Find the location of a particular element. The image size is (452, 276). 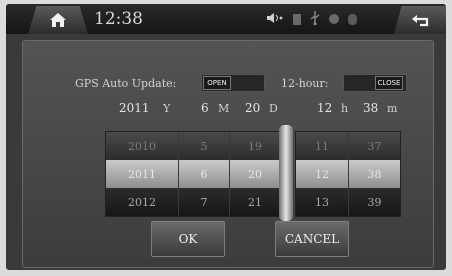

year-column: 2010 2011 2012 is located at coordinates (142, 174).